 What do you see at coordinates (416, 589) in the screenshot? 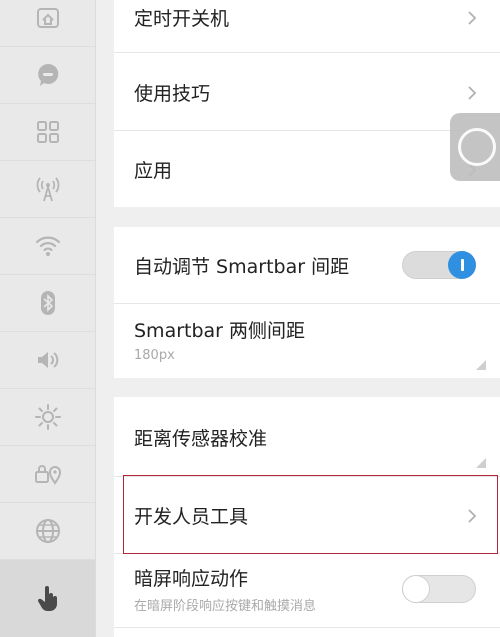
I see `toggle-knob-off` at bounding box center [416, 589].